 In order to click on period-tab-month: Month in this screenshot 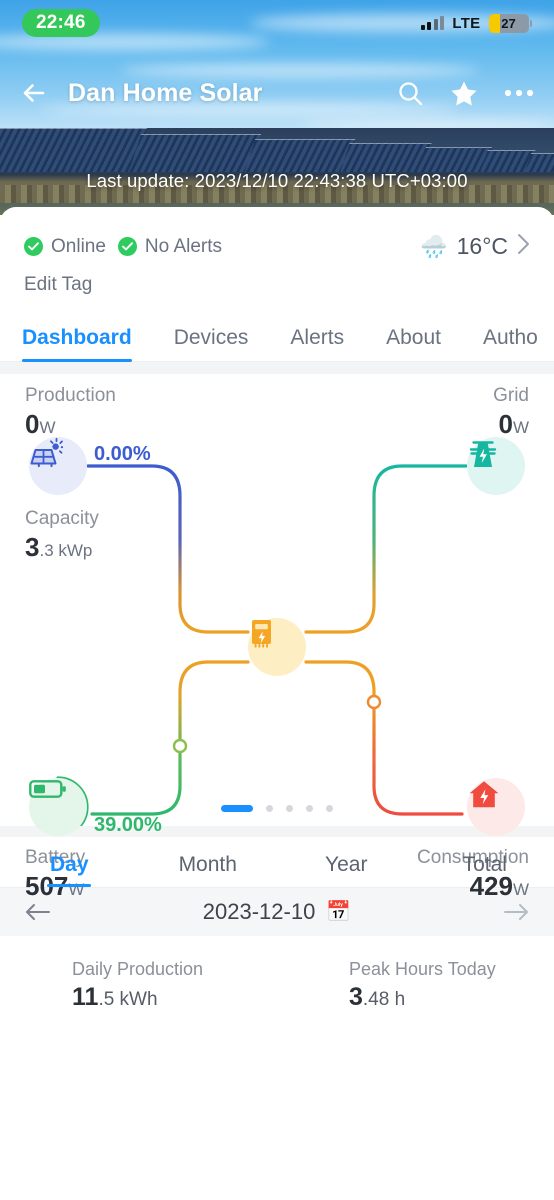, I will do `click(208, 870)`.